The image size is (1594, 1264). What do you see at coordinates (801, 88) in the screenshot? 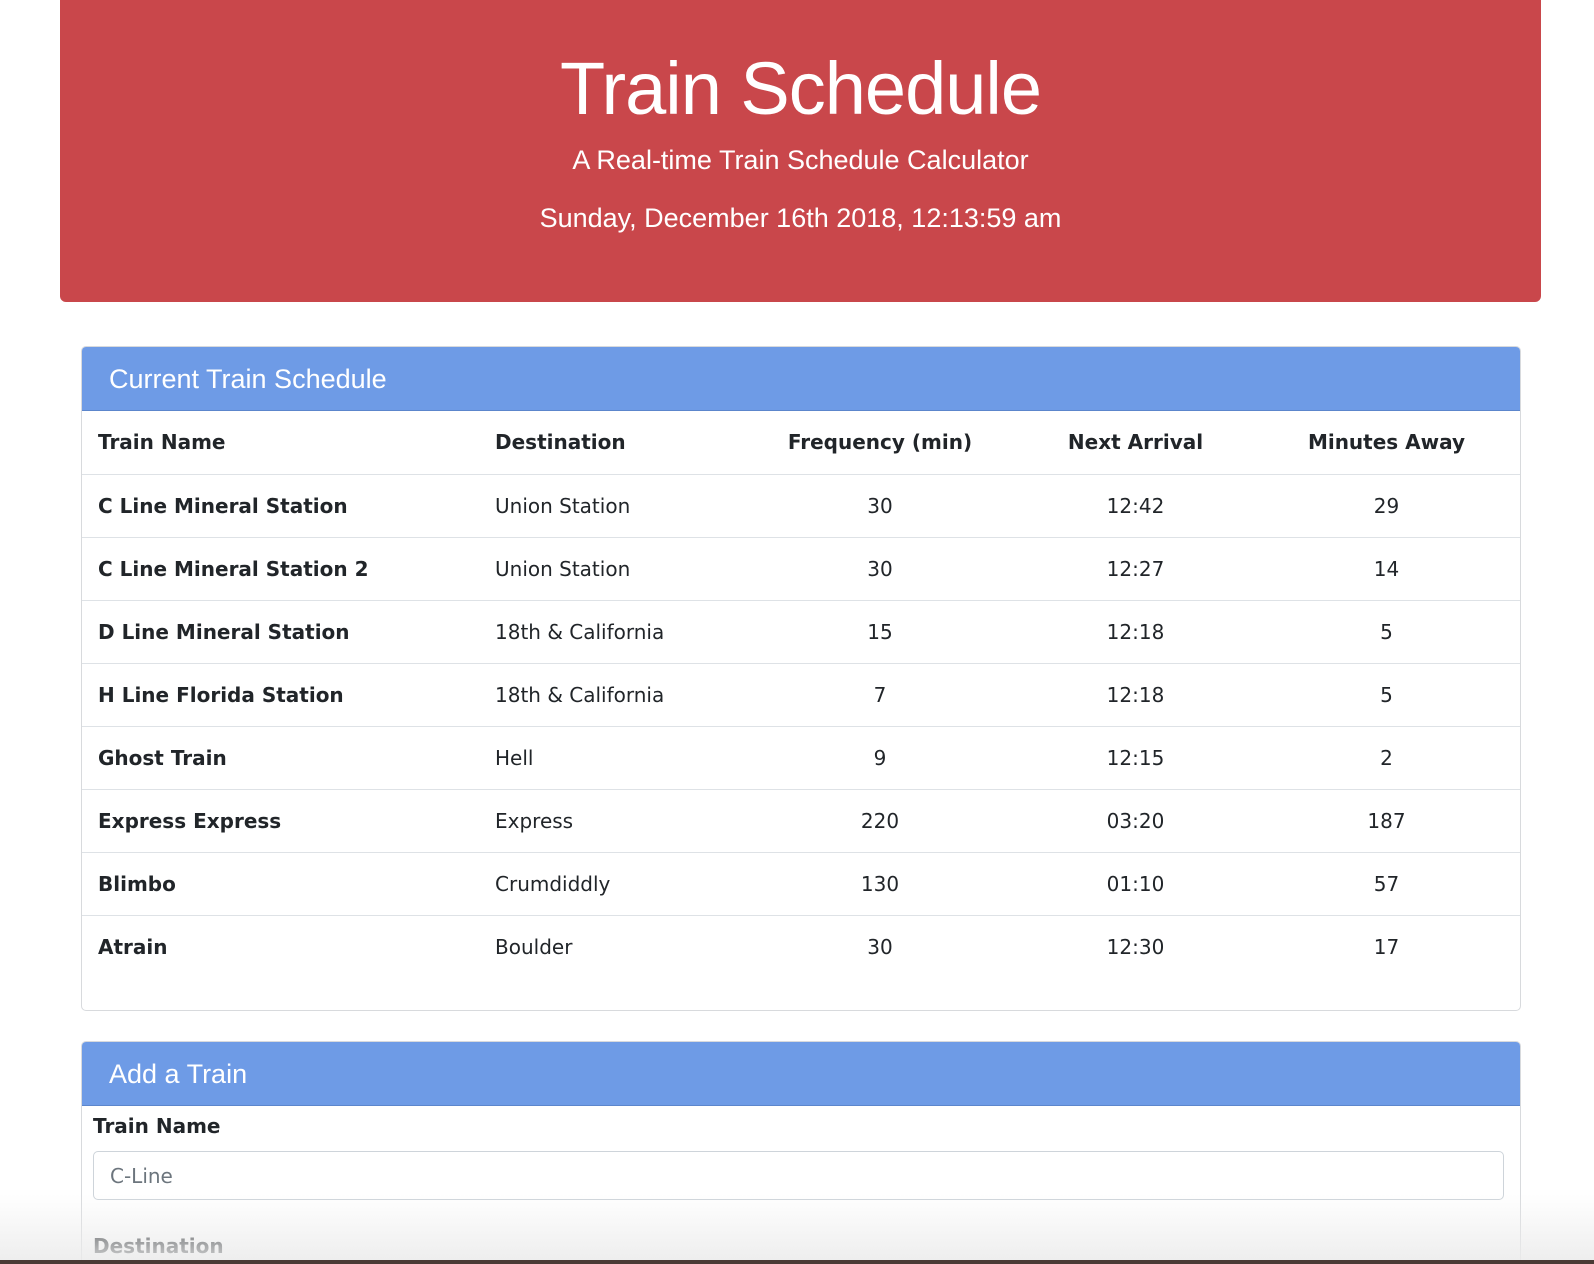
I see `page-title: Train Schedule` at bounding box center [801, 88].